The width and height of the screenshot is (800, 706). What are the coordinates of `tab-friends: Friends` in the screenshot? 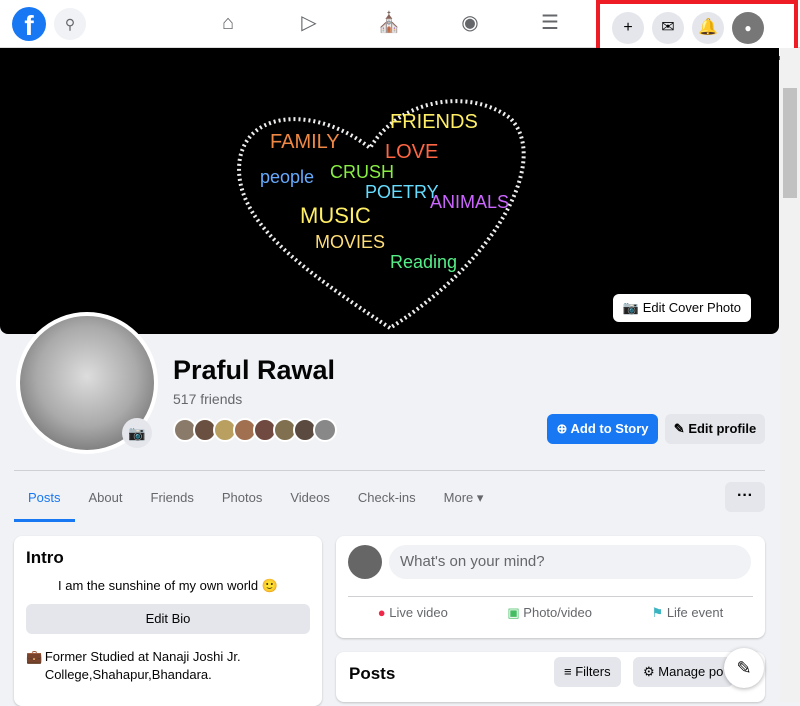 It's located at (172, 500).